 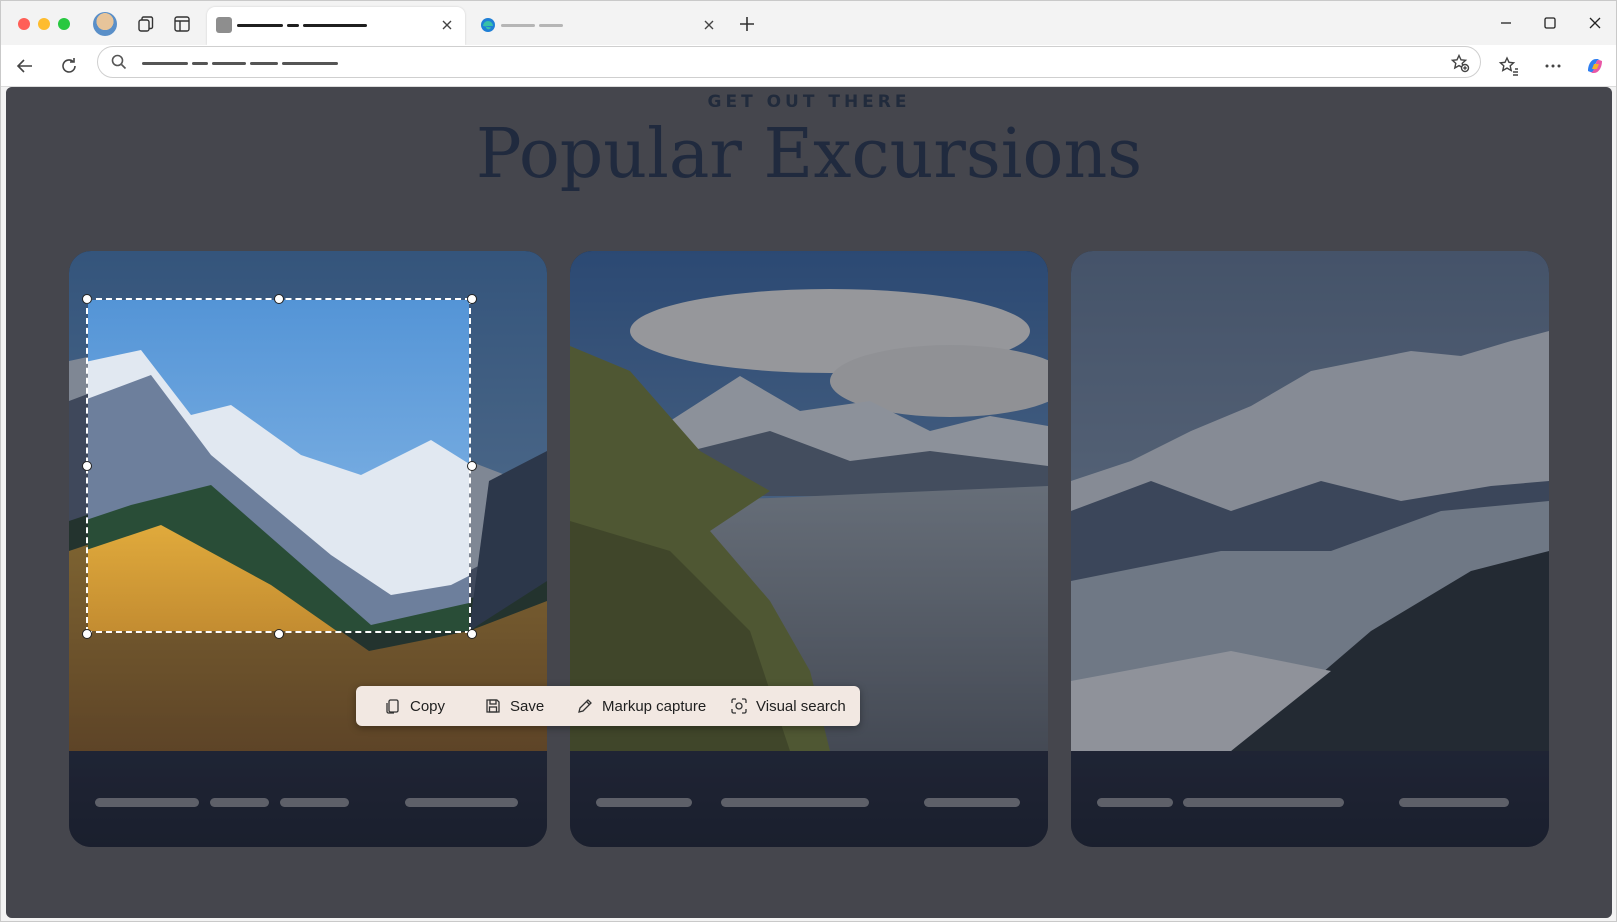 I want to click on section-kicker: GET OUT THERE, so click(x=809, y=102).